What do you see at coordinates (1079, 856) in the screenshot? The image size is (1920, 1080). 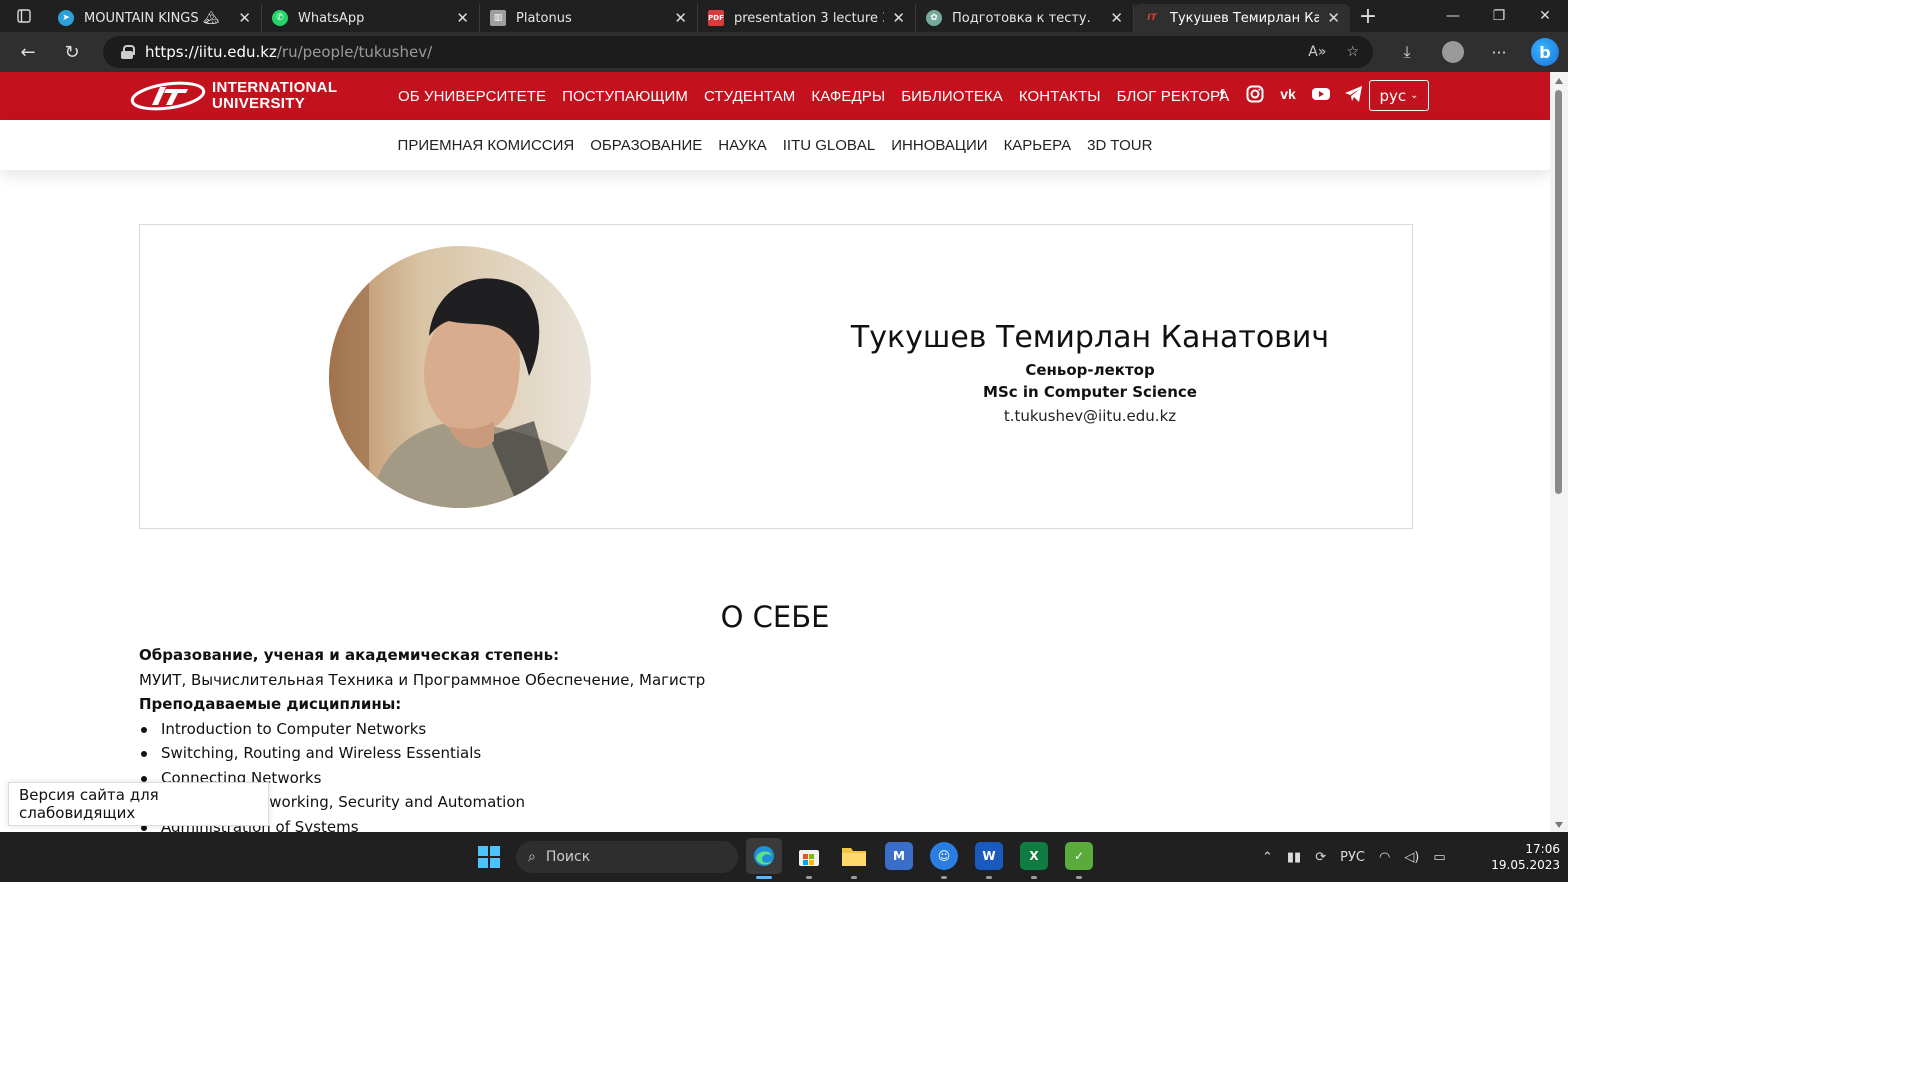 I see `tasks-app-icon: ✓` at bounding box center [1079, 856].